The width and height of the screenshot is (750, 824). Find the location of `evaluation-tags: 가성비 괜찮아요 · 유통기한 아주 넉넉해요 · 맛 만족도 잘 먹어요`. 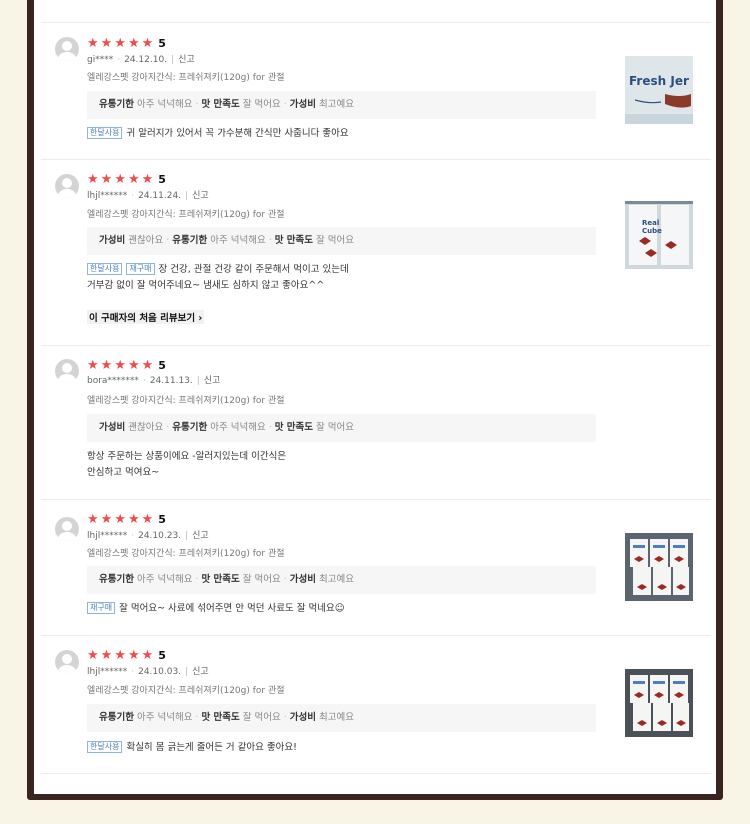

evaluation-tags: 가성비 괜찮아요 · 유통기한 아주 넉넉해요 · 맛 만족도 잘 먹어요 is located at coordinates (341, 241).